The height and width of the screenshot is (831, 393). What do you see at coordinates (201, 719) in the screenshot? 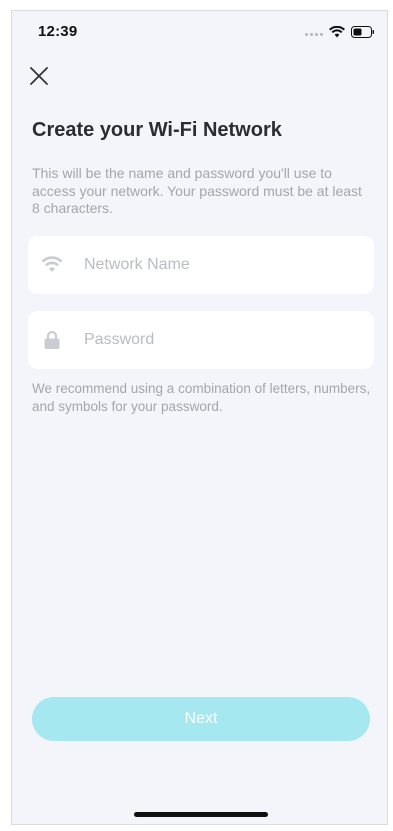
I see `next-button: Next` at bounding box center [201, 719].